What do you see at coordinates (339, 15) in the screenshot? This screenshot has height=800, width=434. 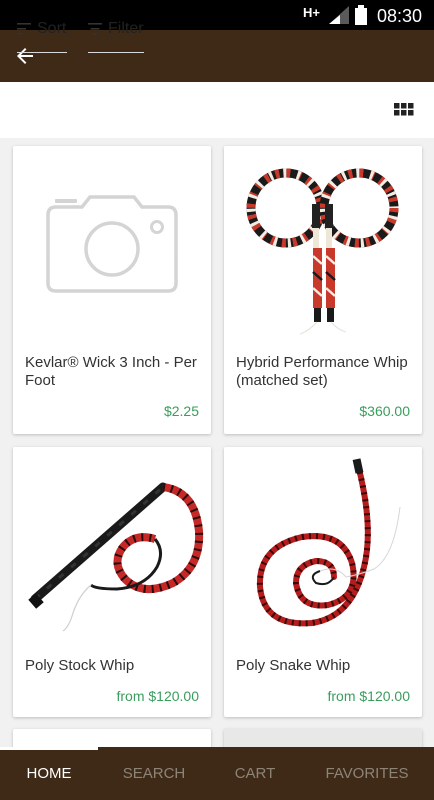 I see `signal-icon` at bounding box center [339, 15].